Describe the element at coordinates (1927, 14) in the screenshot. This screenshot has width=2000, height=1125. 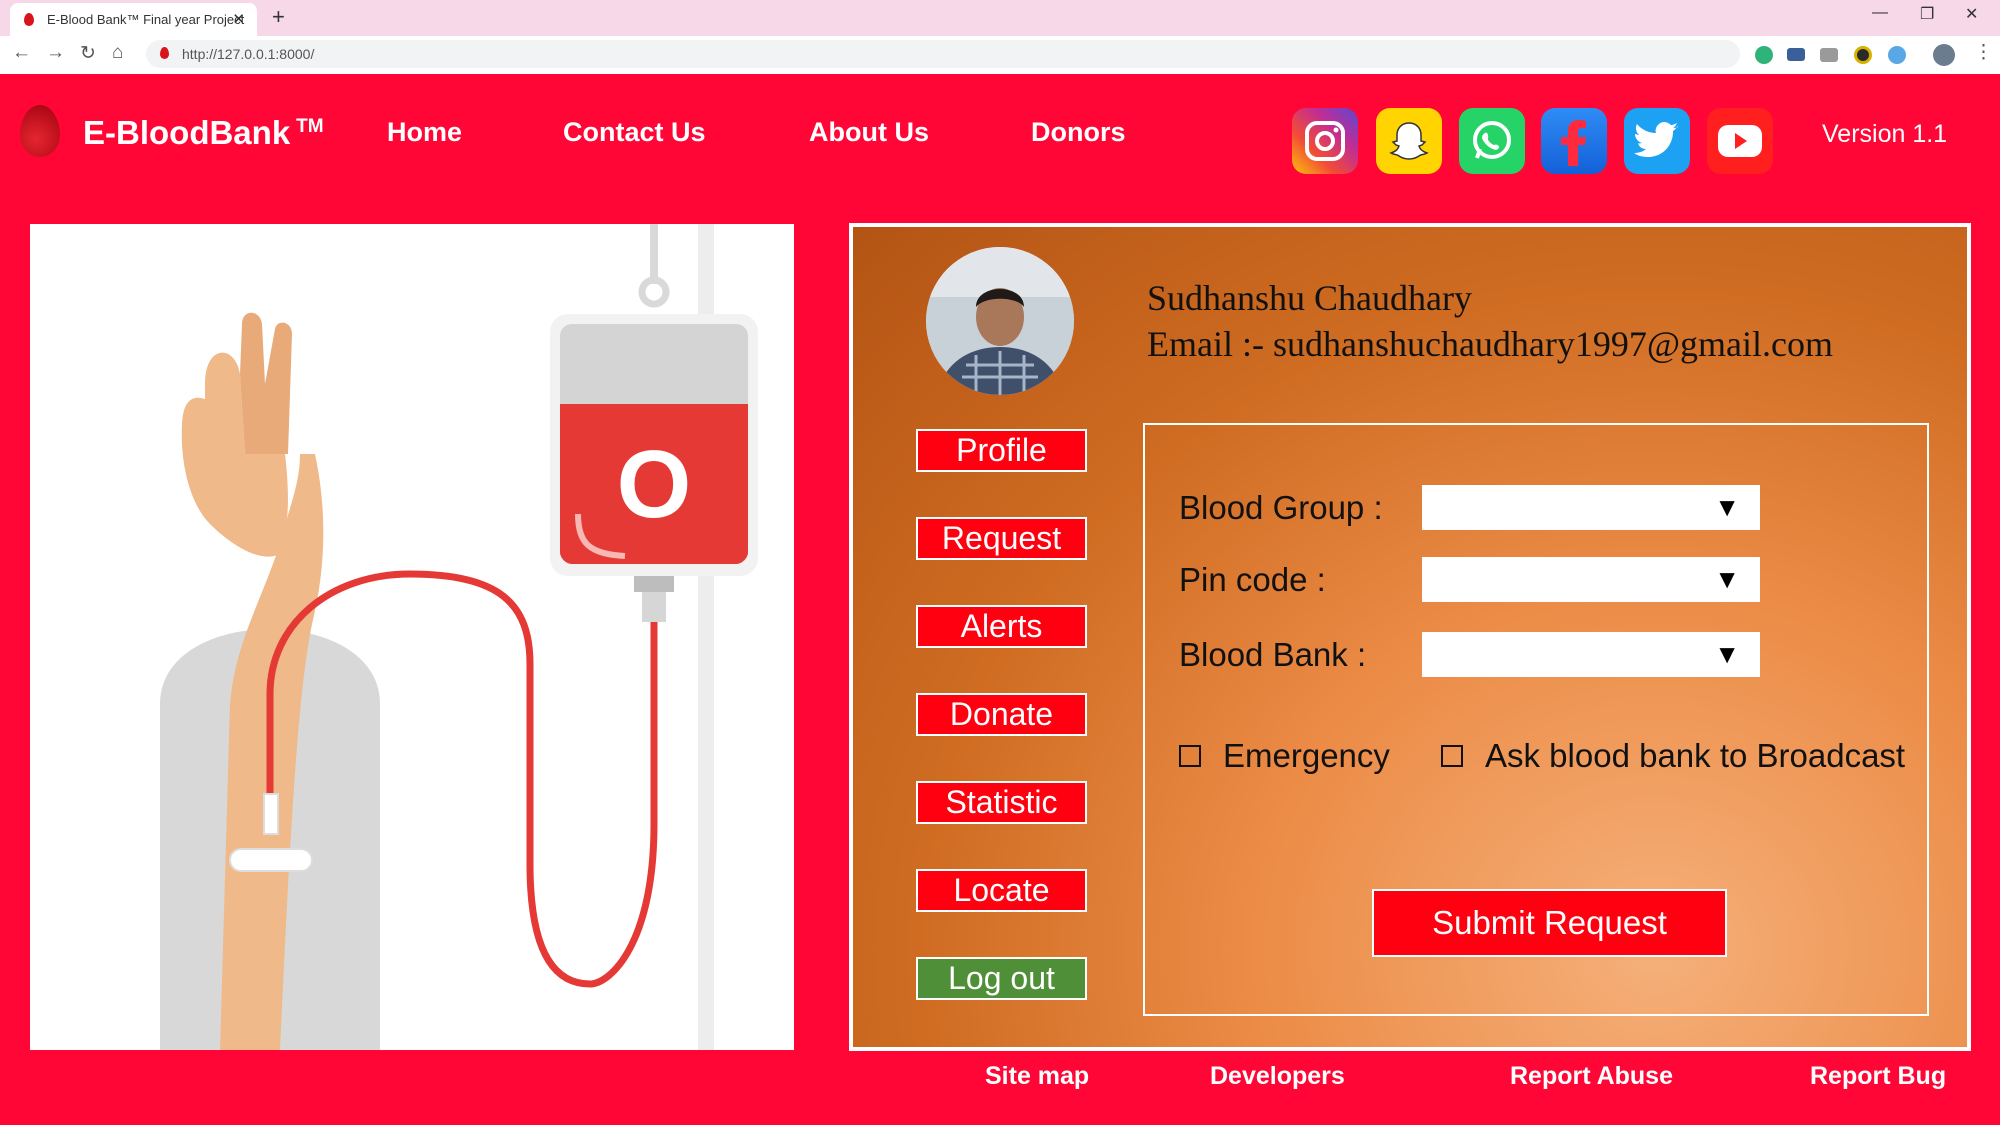
I see `restore-icon: ❐` at that location.